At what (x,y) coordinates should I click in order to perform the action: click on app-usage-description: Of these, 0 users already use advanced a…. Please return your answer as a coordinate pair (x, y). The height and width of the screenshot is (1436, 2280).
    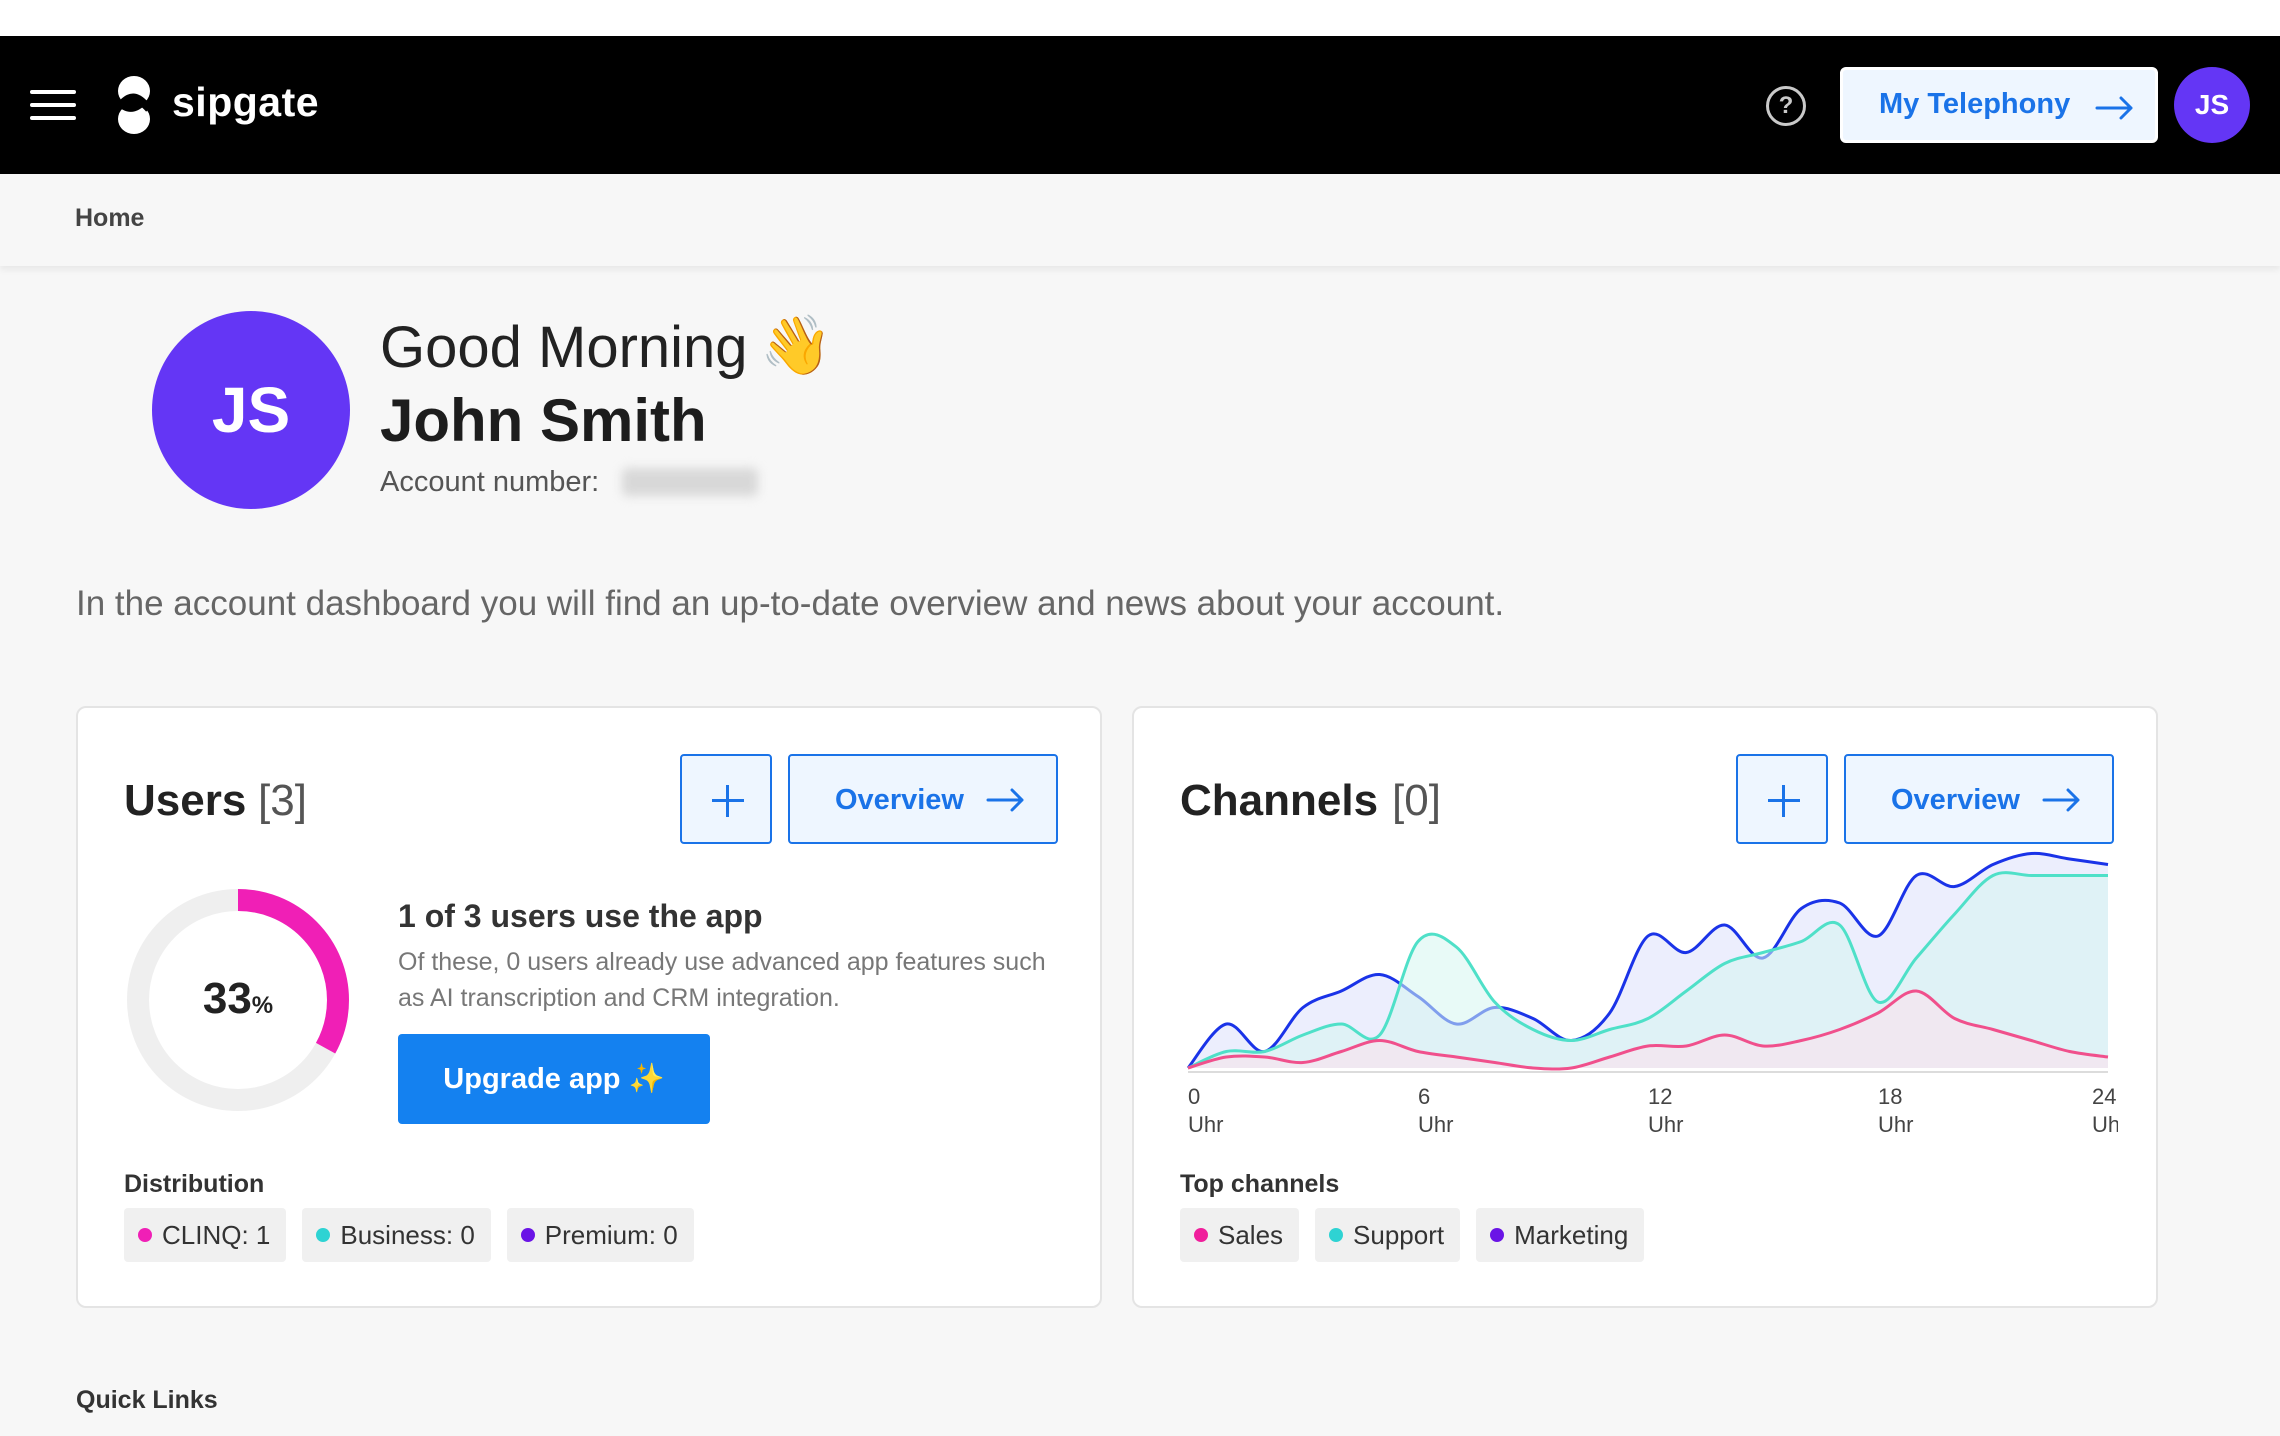
    Looking at the image, I should click on (722, 980).